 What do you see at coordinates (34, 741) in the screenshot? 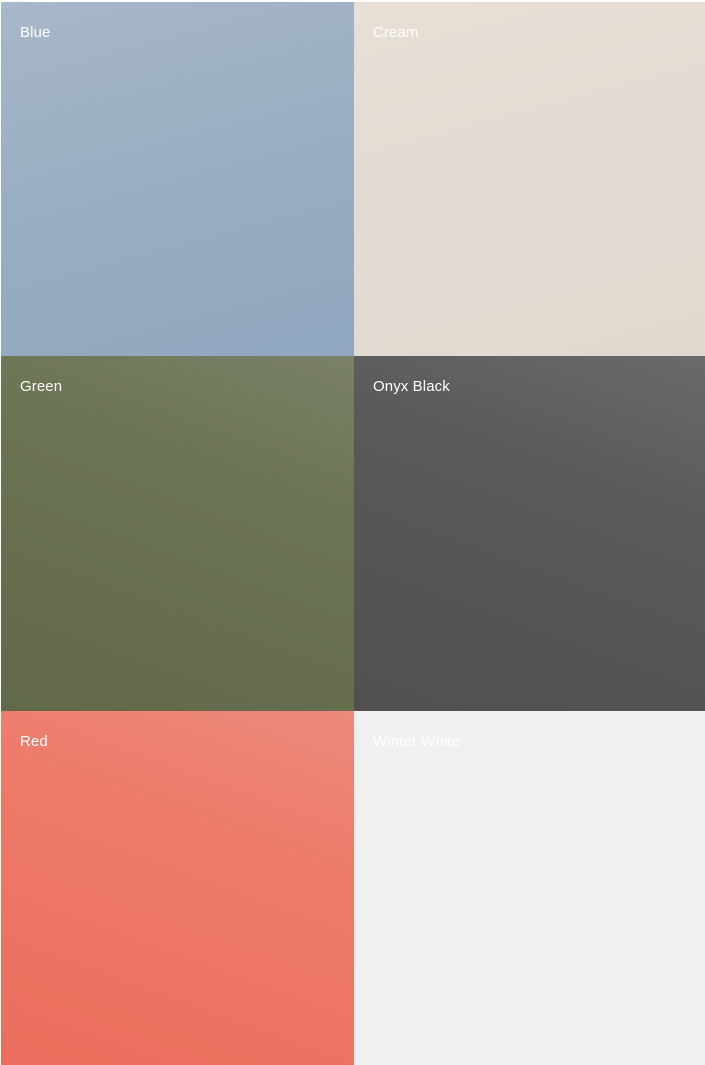
I see `swatch-label: Red` at bounding box center [34, 741].